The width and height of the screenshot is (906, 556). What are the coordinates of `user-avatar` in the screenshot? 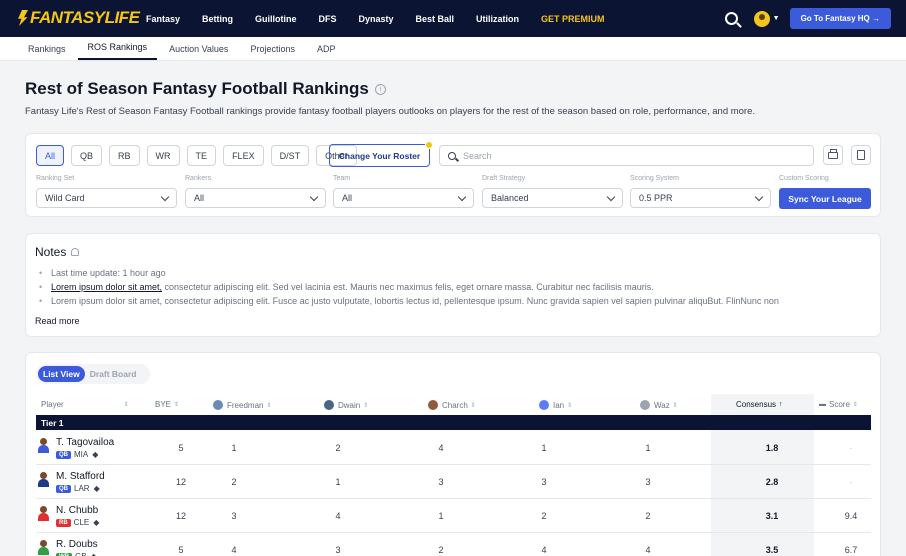 It's located at (761, 18).